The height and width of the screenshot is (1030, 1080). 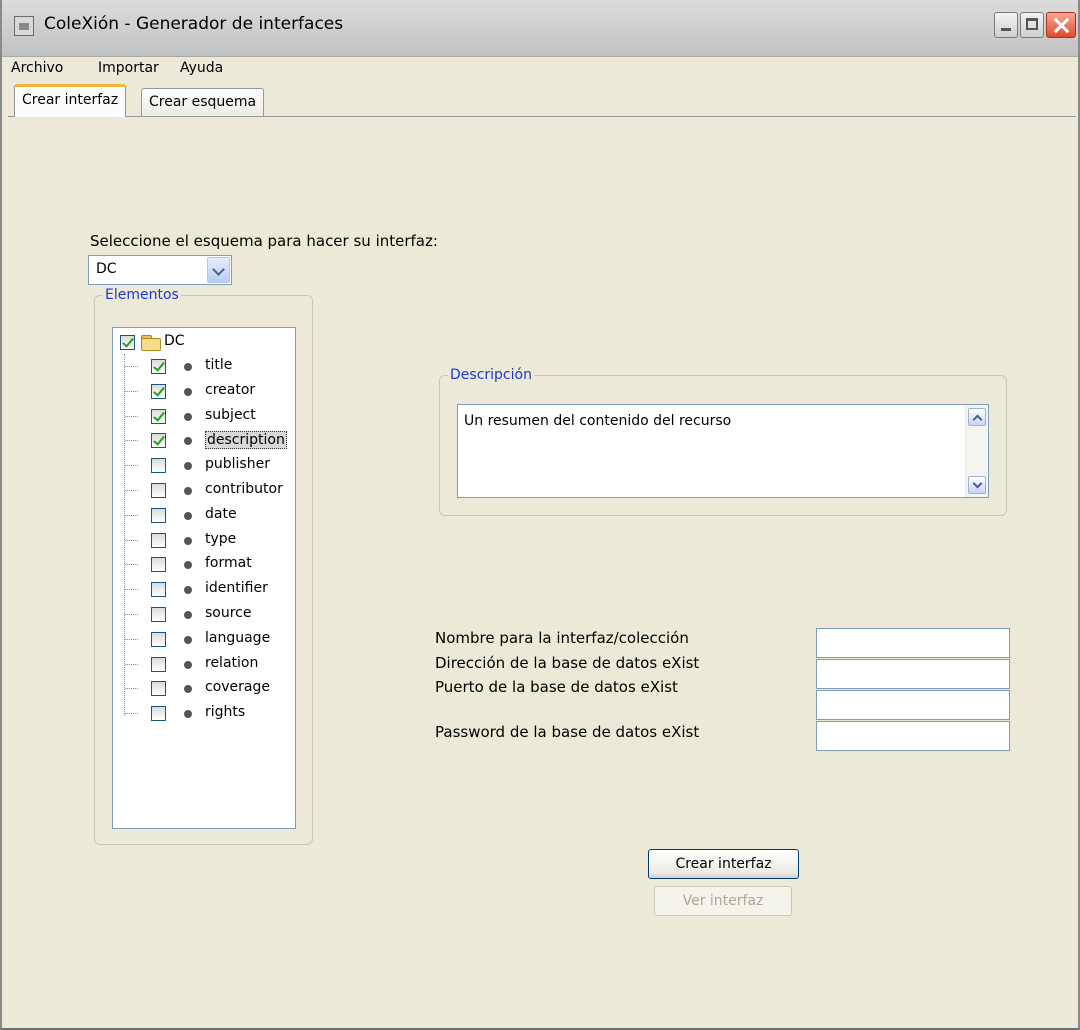 What do you see at coordinates (723, 451) in the screenshot?
I see `description-textarea: Un resumen del contenido del recurso` at bounding box center [723, 451].